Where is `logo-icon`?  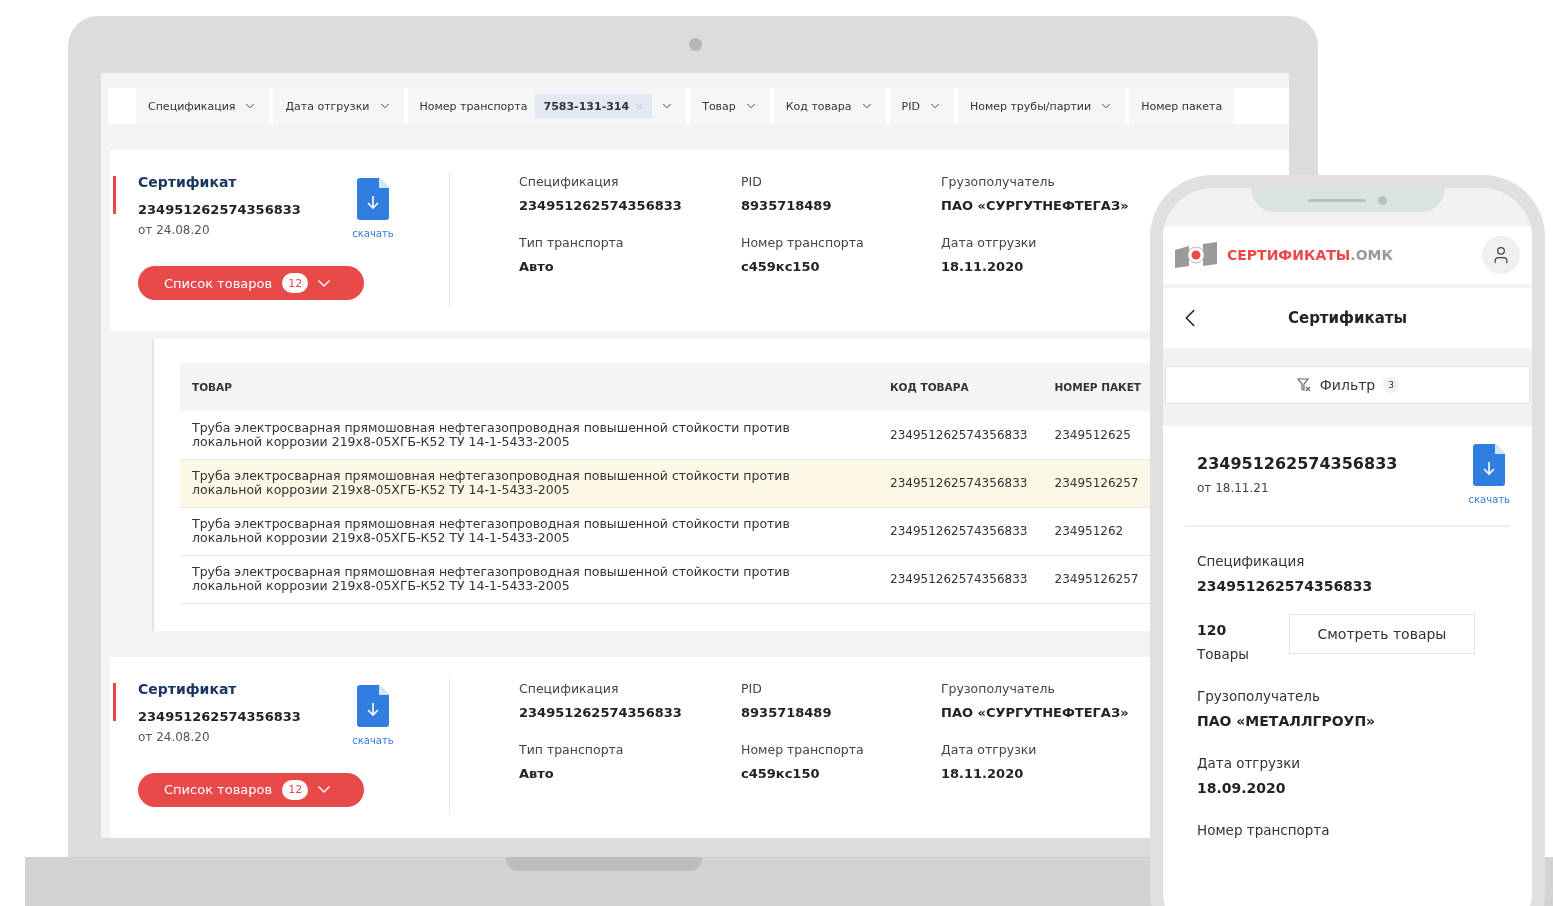 logo-icon is located at coordinates (1197, 255).